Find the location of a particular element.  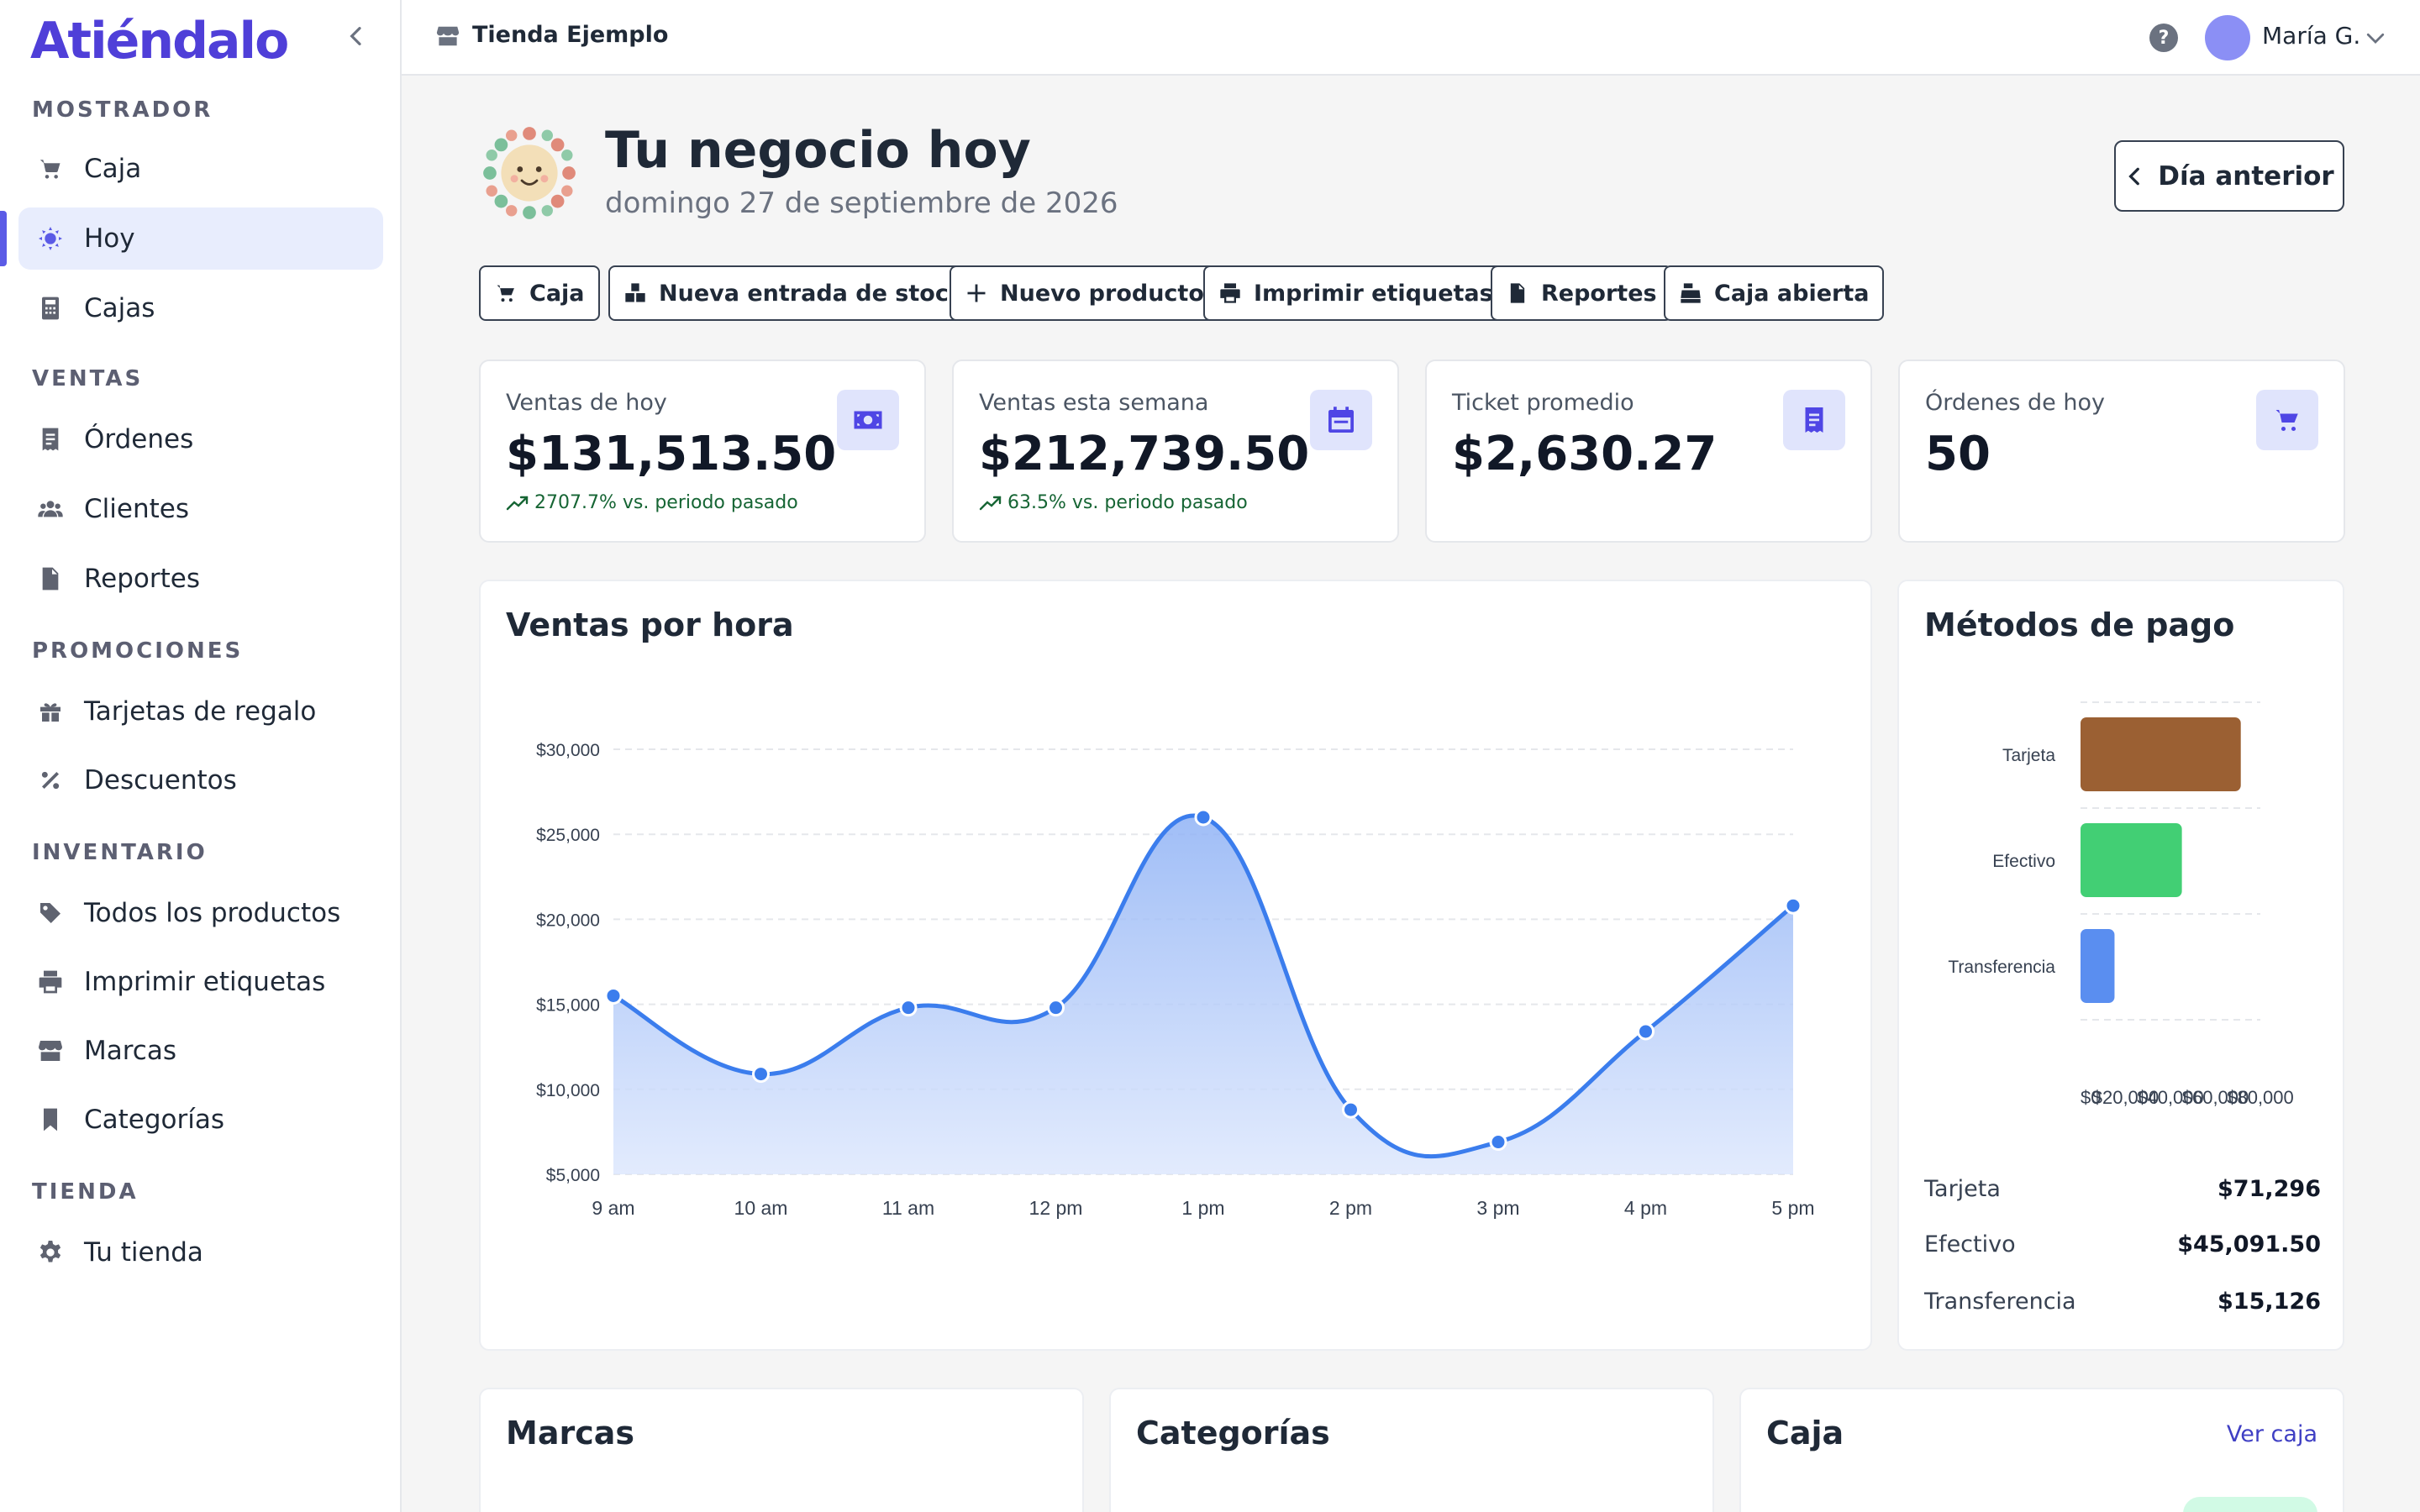

sidebar-item-hoy: Hoy is located at coordinates (191, 238).